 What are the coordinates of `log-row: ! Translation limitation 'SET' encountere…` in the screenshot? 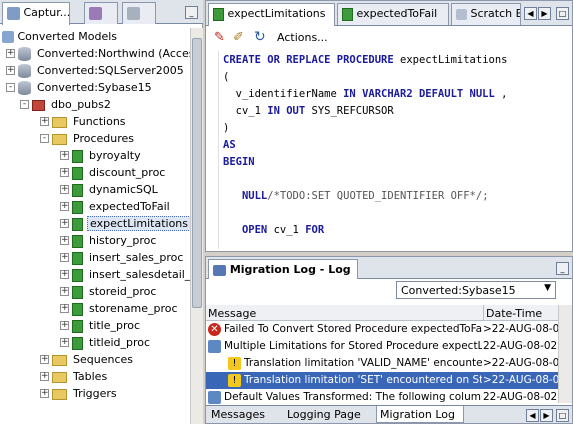 It's located at (382, 380).